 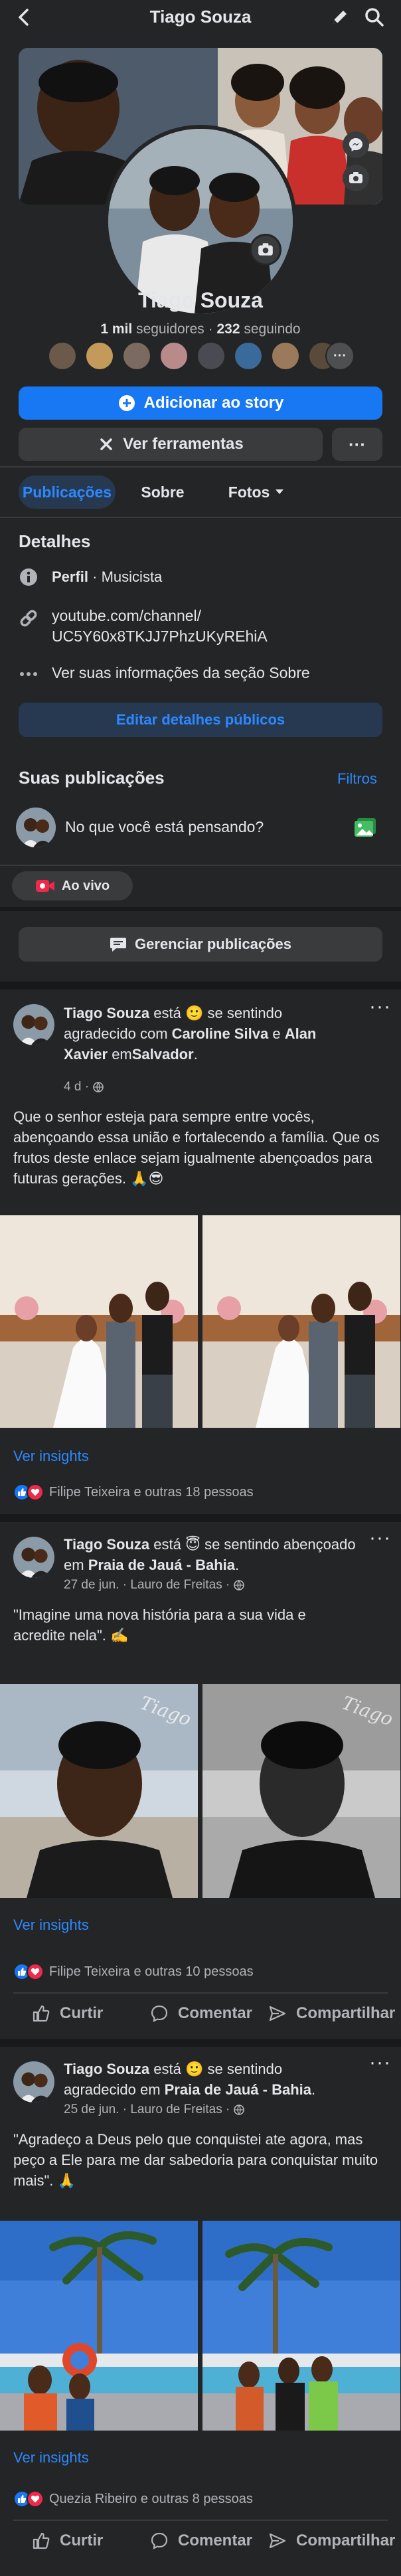 I want to click on see-about-link: Ver suas informações da seção Sobre, so click(x=181, y=673).